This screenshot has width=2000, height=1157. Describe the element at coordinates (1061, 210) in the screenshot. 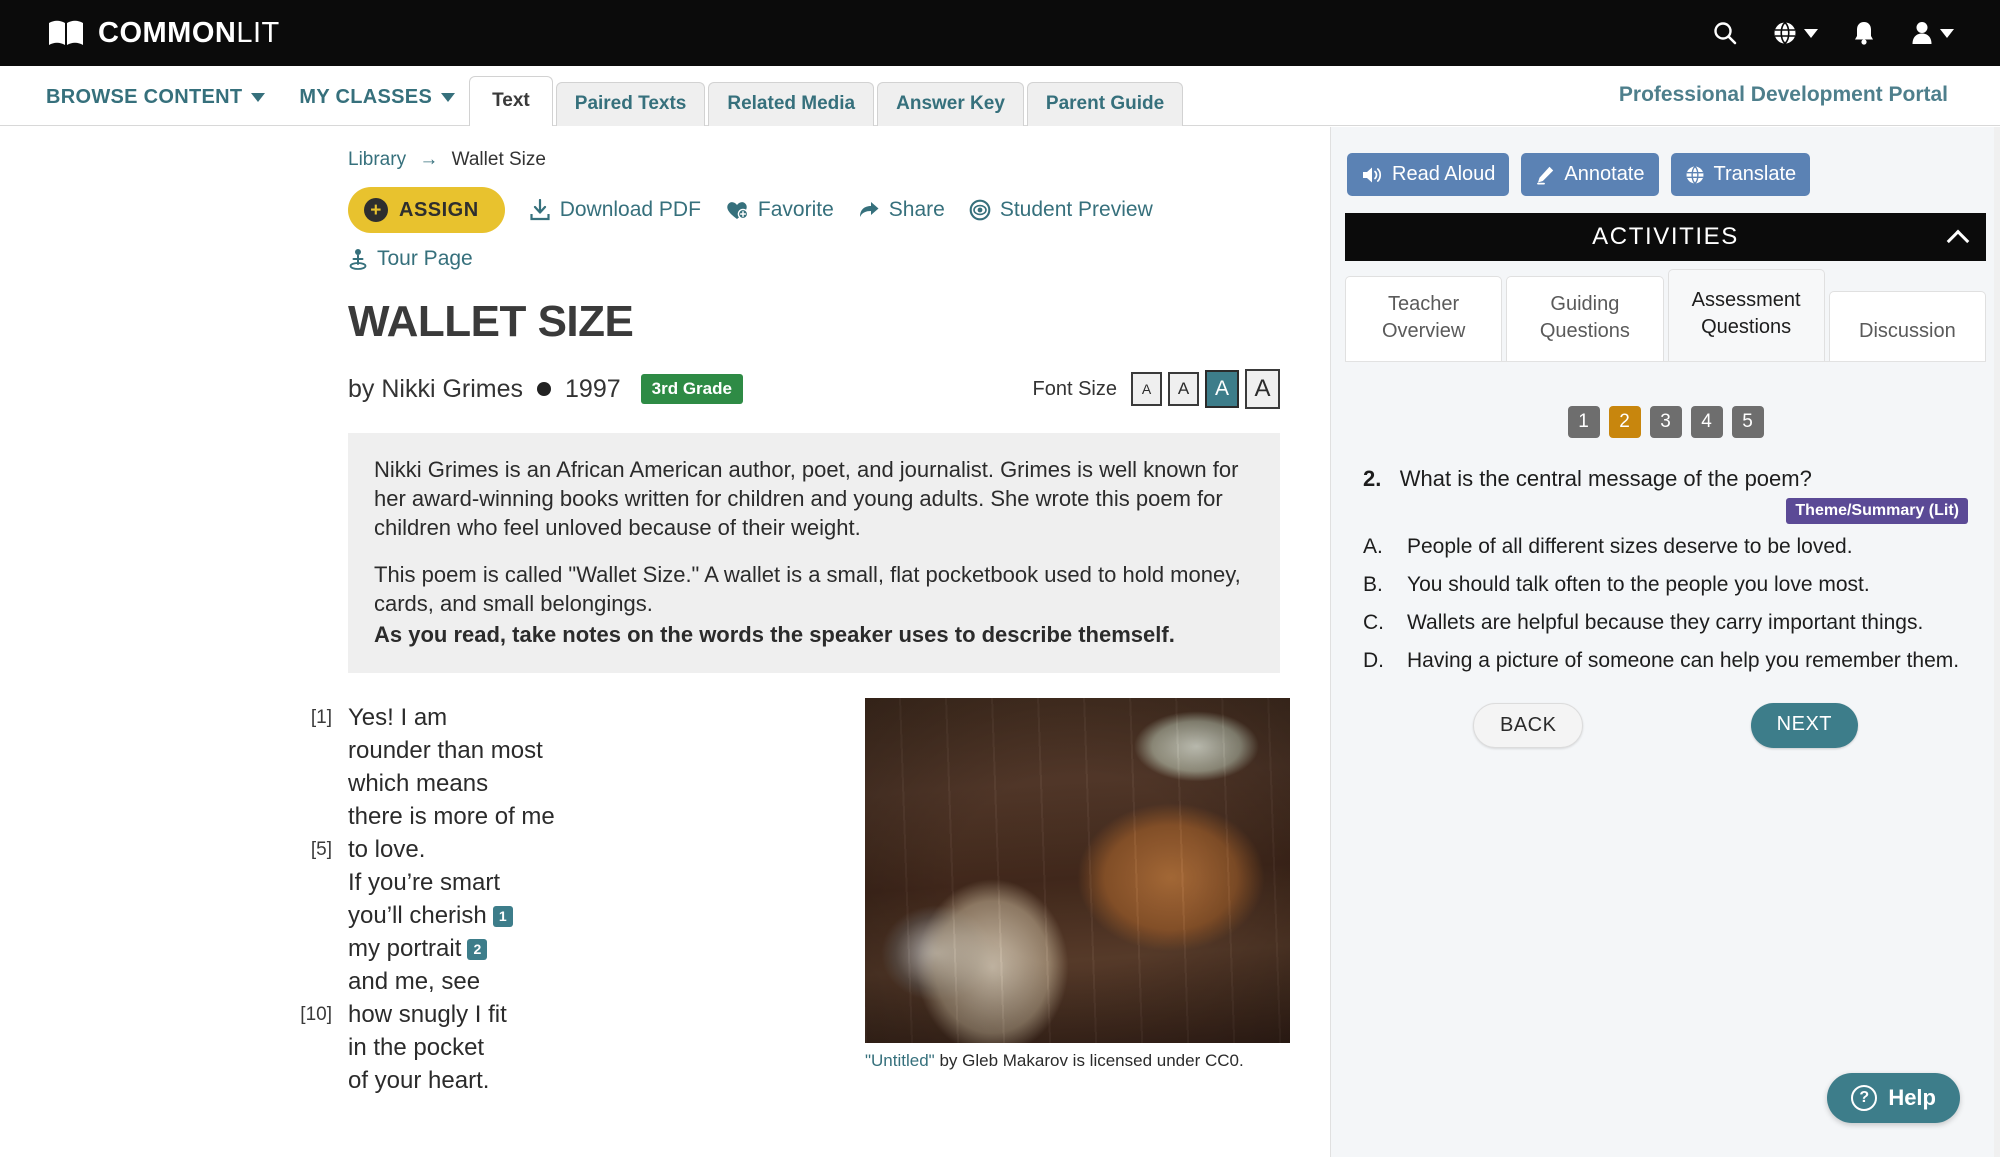

I see `student-preview-button: Student Preview` at that location.